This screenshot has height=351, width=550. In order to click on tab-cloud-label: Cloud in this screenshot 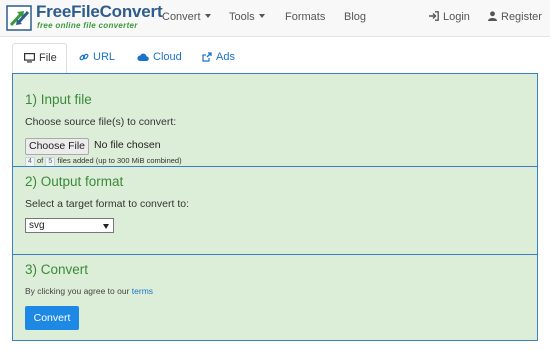, I will do `click(167, 57)`.